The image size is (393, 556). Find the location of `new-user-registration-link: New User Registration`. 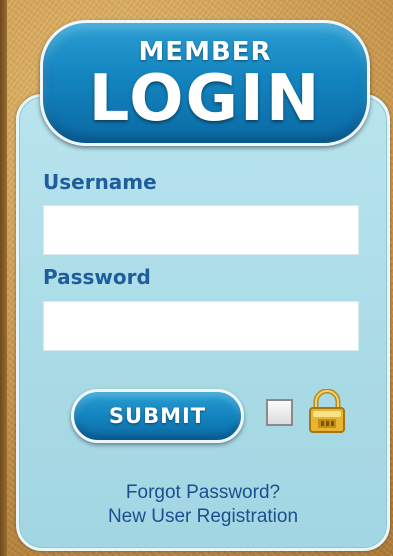

new-user-registration-link: New User Registration is located at coordinates (203, 517).